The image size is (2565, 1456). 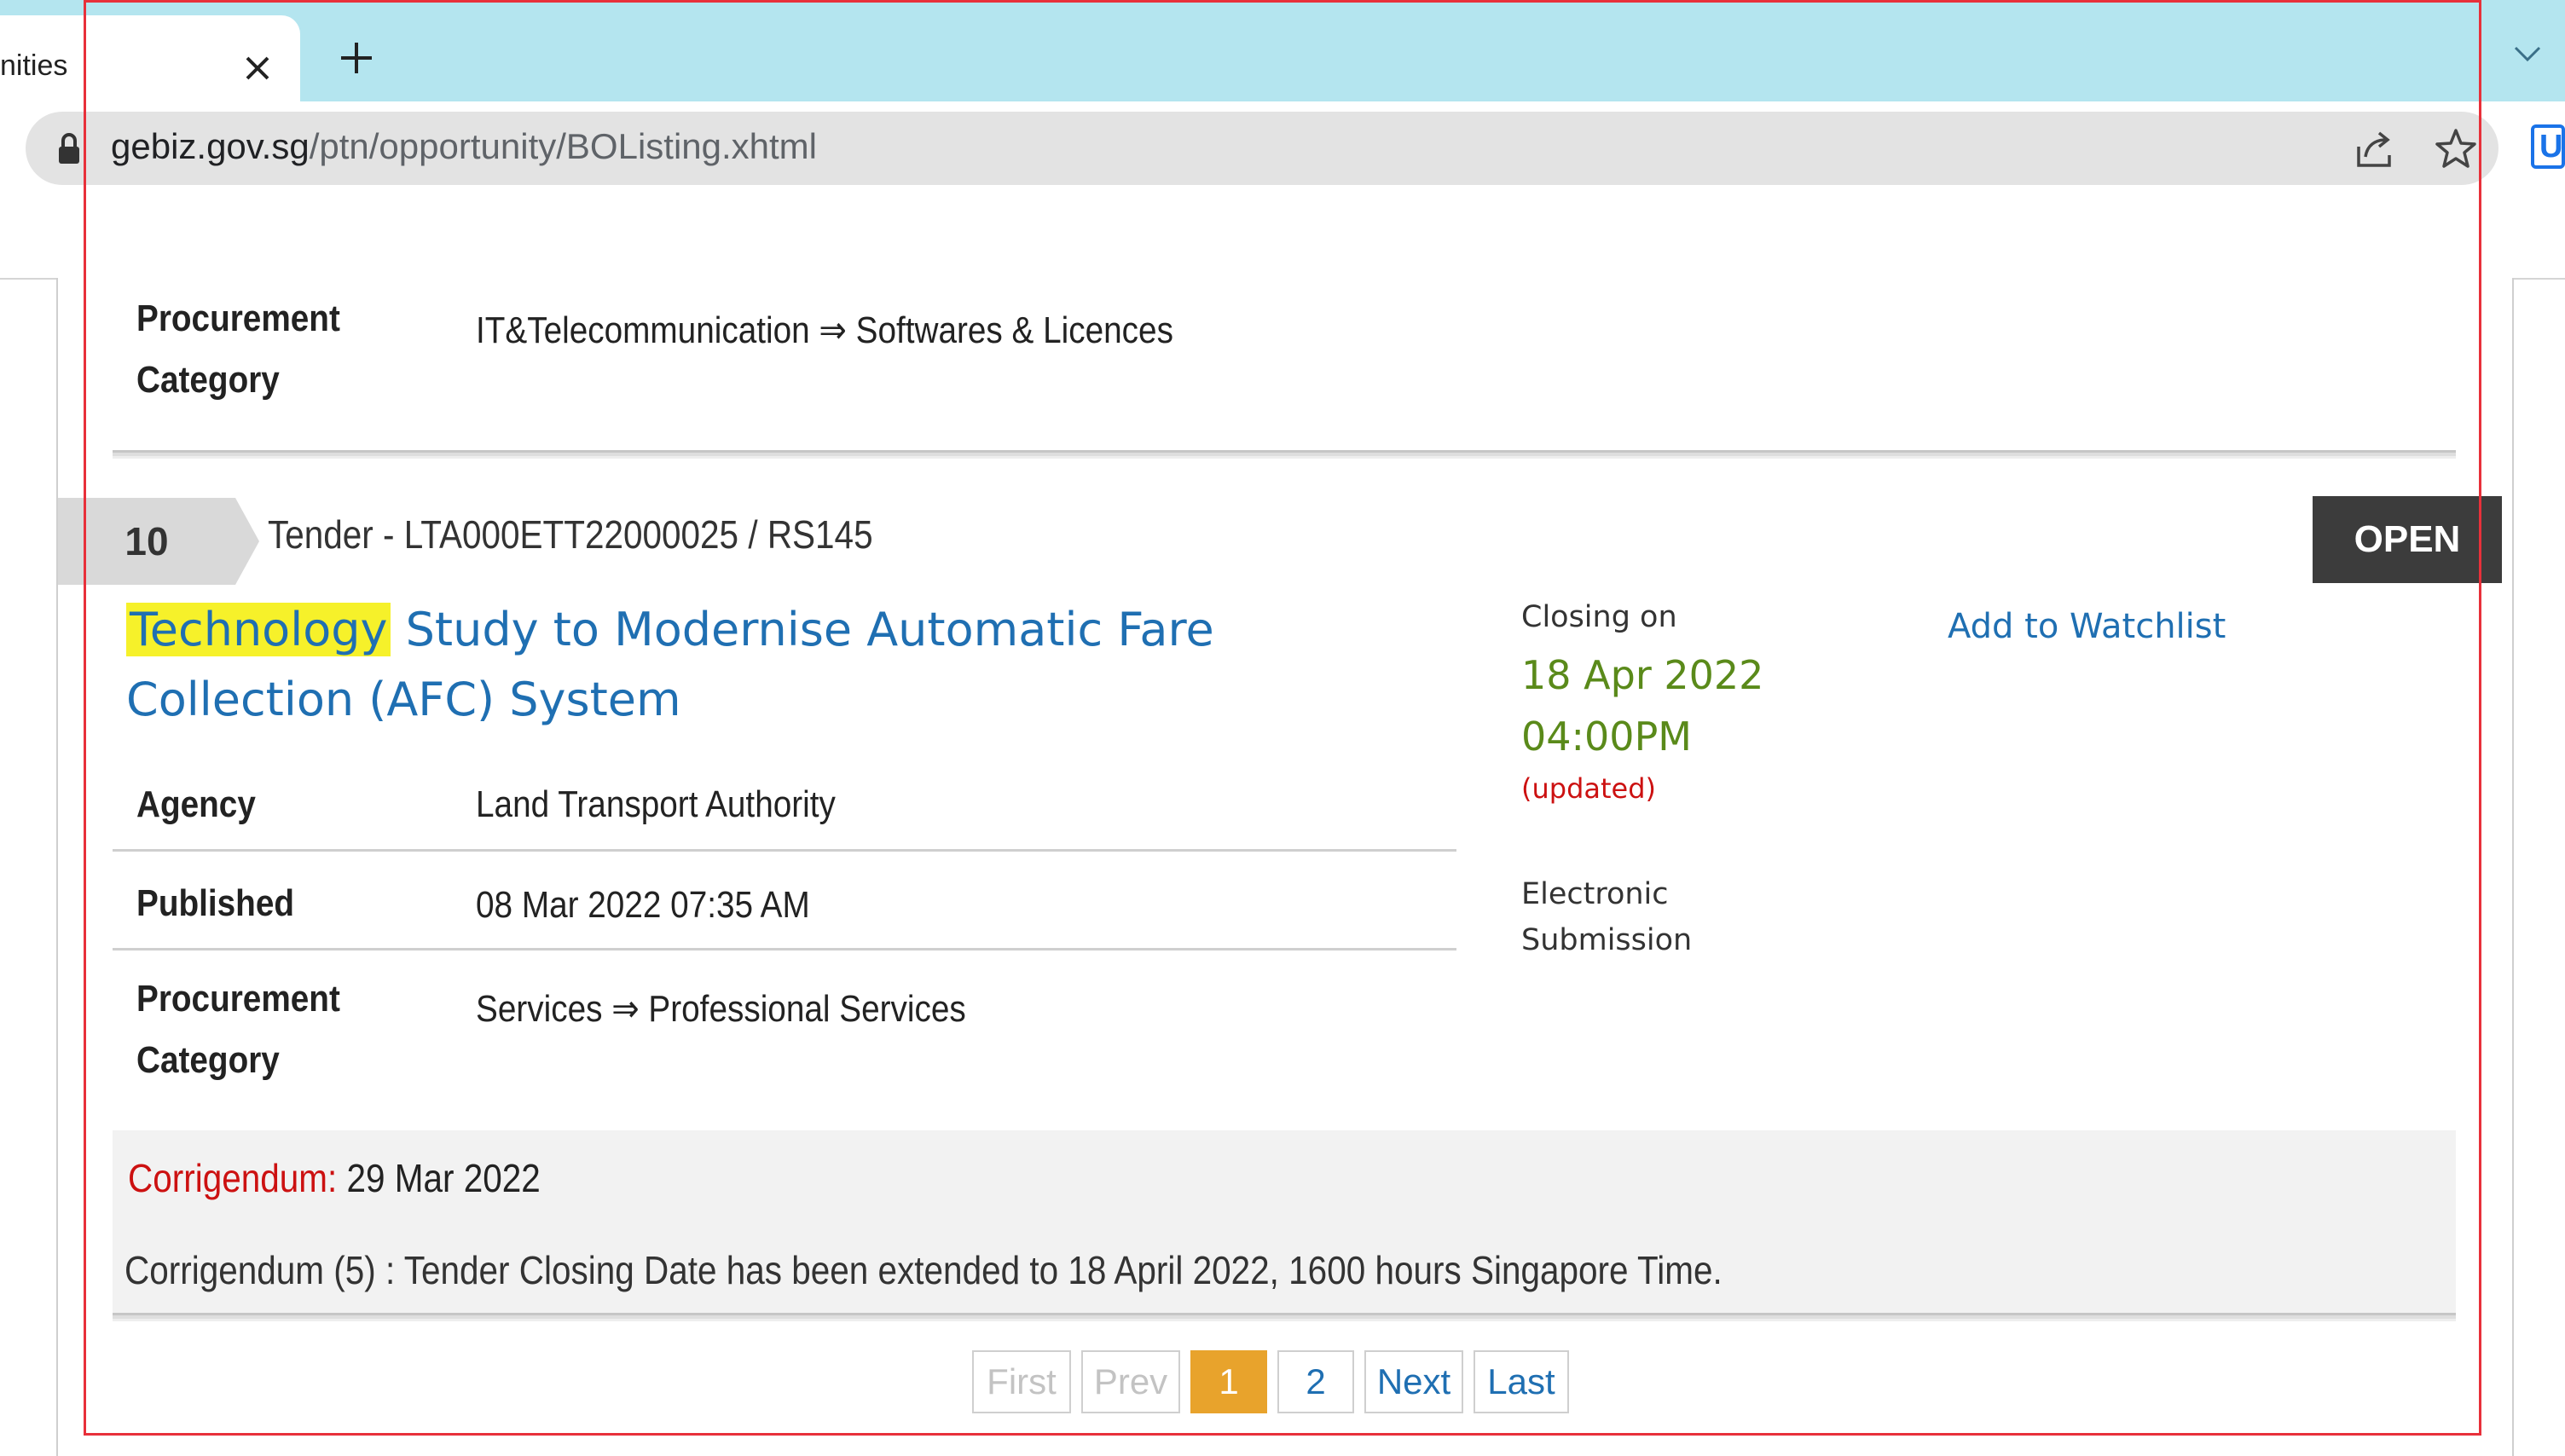 What do you see at coordinates (210, 146) in the screenshot?
I see `url-domain: gebiz.gov.sg` at bounding box center [210, 146].